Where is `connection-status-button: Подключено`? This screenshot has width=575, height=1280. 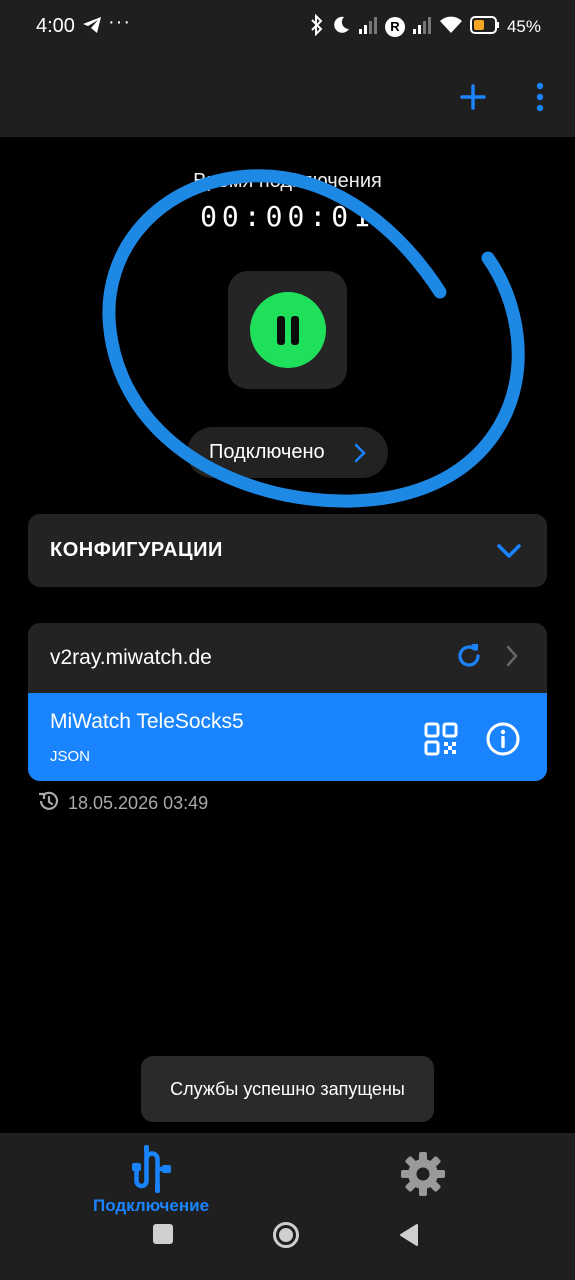
connection-status-button: Подключено is located at coordinates (287, 452).